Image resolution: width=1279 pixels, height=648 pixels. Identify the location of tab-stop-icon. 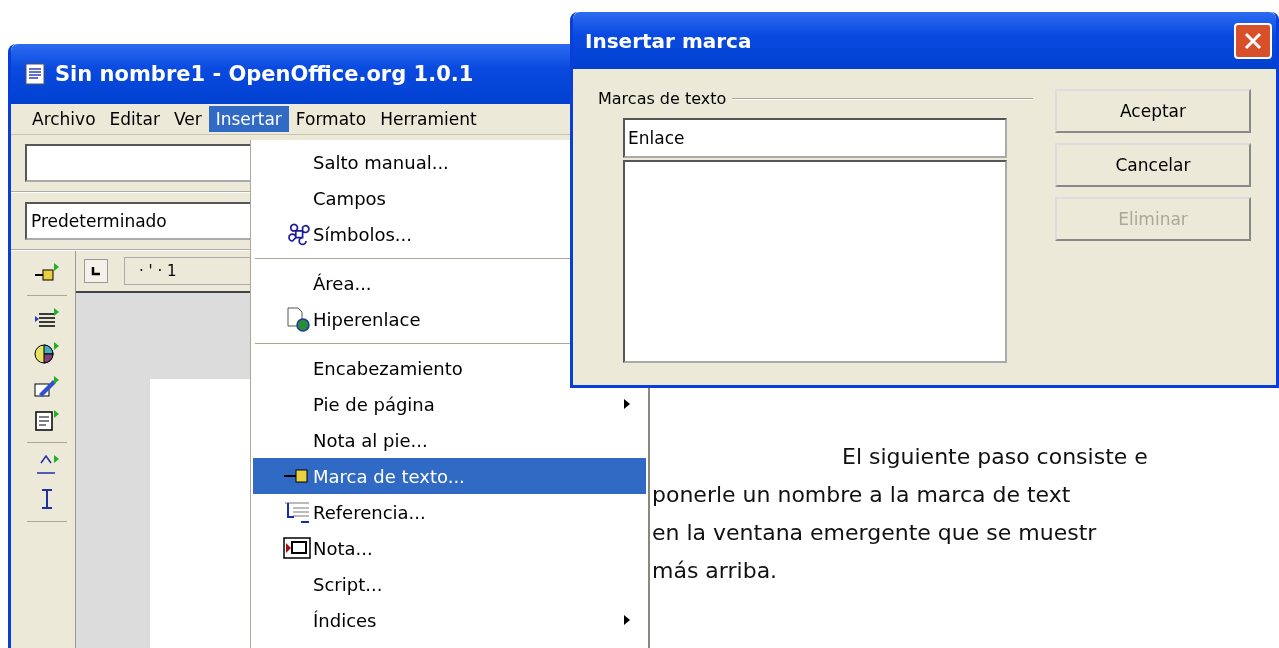
(96, 271).